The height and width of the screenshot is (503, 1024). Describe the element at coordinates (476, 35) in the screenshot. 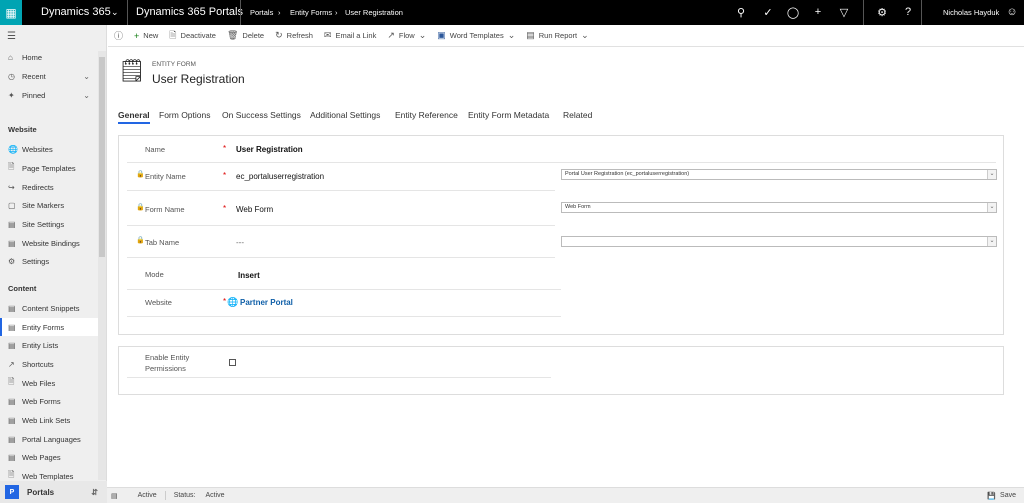

I see `word-templates-button: ▣ Word Templates ⌄` at that location.